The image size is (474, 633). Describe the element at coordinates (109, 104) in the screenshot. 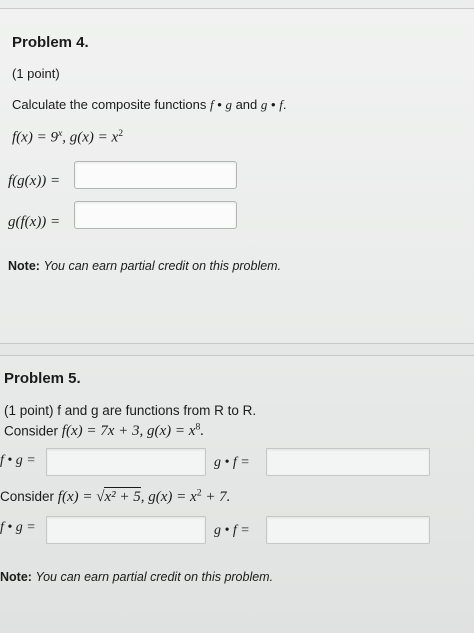

I see `prompt-text: Calculate the composite functions` at that location.